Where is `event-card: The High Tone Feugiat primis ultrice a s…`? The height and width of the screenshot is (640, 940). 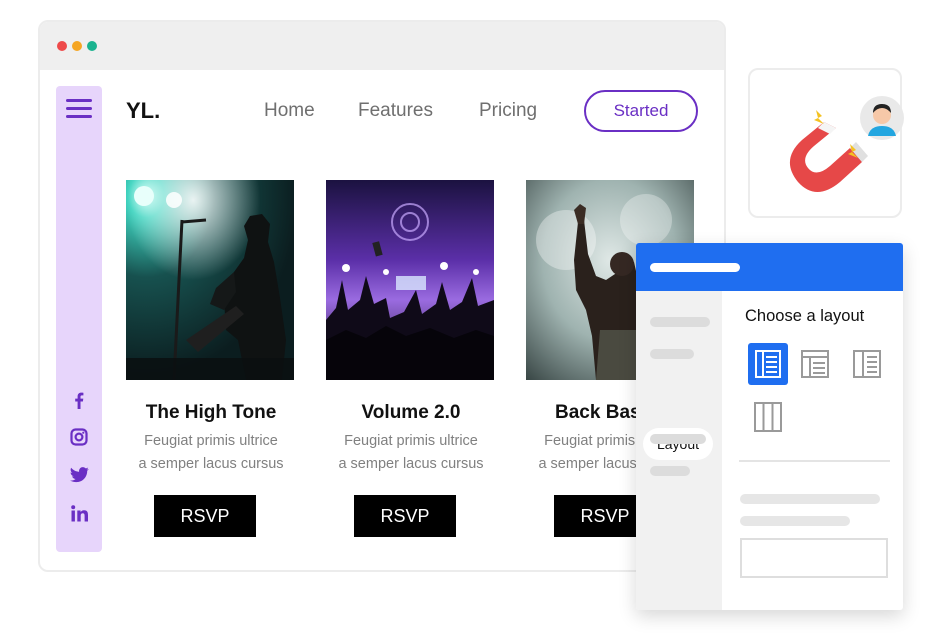 event-card: The High Tone Feugiat primis ultrice a s… is located at coordinates (211, 358).